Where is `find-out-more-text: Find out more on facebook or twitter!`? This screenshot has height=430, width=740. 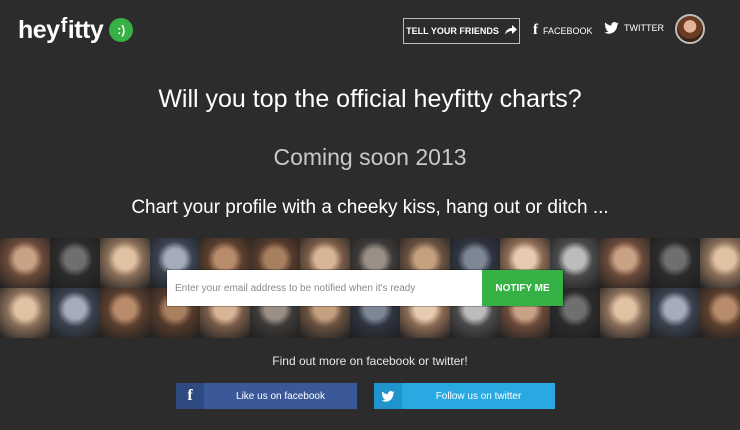
find-out-more-text: Find out more on facebook or twitter! is located at coordinates (370, 361).